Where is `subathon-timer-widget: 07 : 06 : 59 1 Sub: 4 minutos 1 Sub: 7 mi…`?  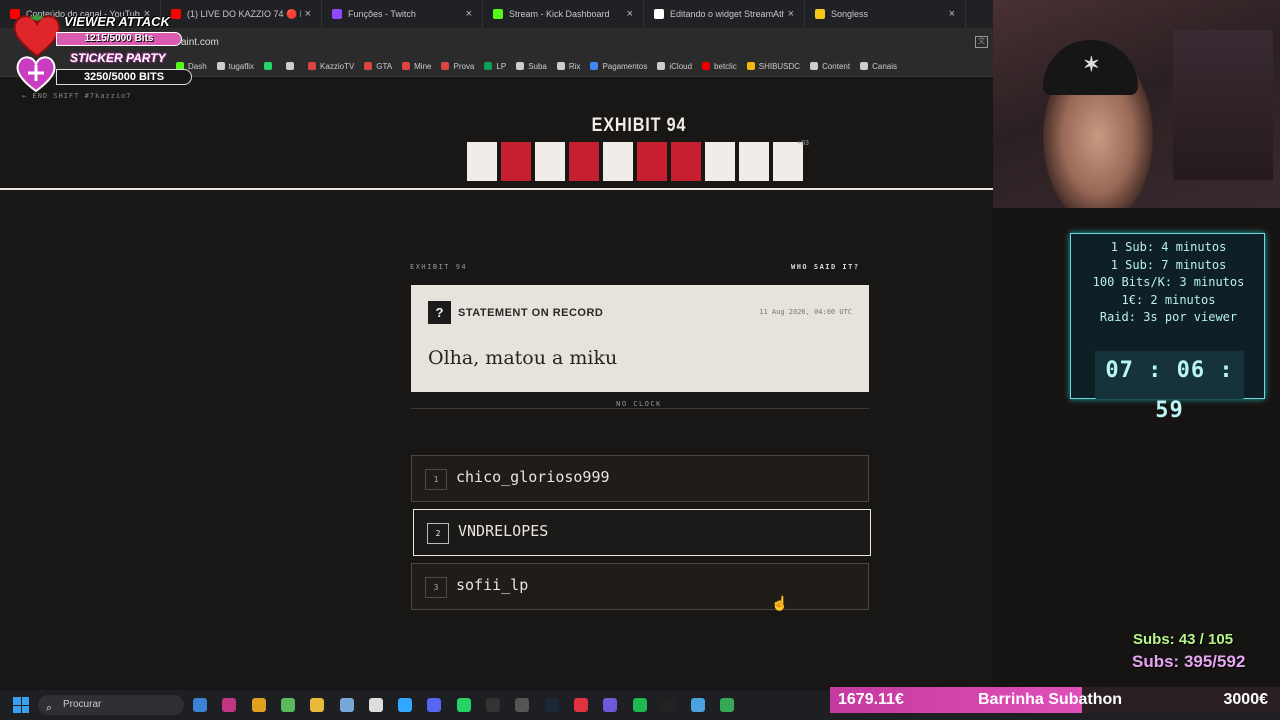 subathon-timer-widget: 07 : 06 : 59 1 Sub: 4 minutos 1 Sub: 7 mi… is located at coordinates (1167, 328).